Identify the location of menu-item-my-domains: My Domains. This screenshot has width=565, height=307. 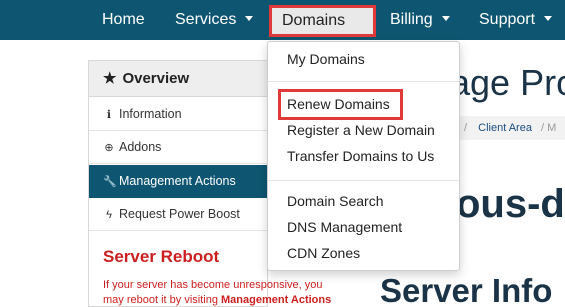
(326, 59).